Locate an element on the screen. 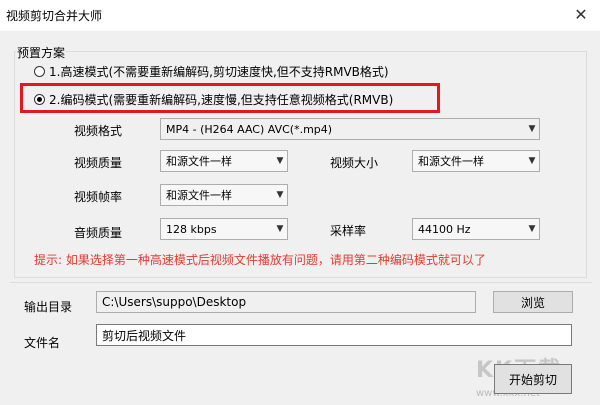 This screenshot has height=405, width=600. preset-option-2: 2.编码模式(需要重新编解码,速度慢,但支持任意视频格式(RMVB) is located at coordinates (213, 99).